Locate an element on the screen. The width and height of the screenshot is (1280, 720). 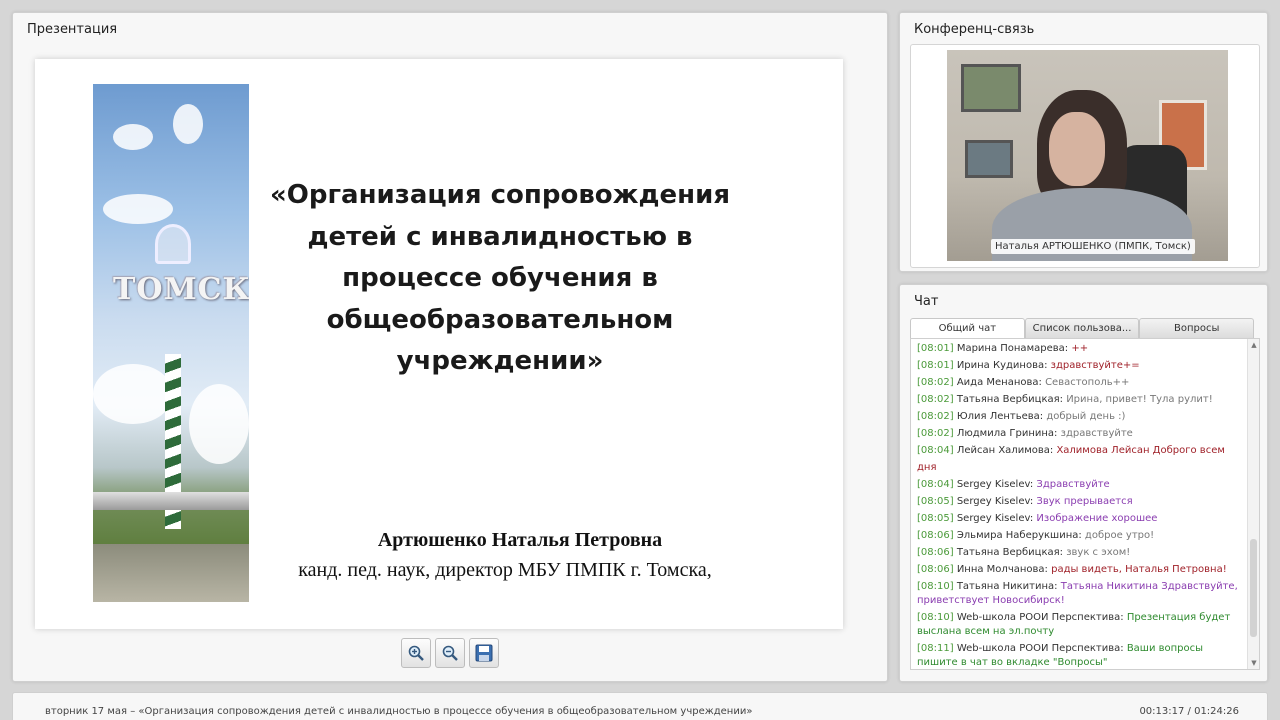
speaker-video: Наталья АРТЮШЕНКО (ПМПК, Томск) is located at coordinates (1087, 155).